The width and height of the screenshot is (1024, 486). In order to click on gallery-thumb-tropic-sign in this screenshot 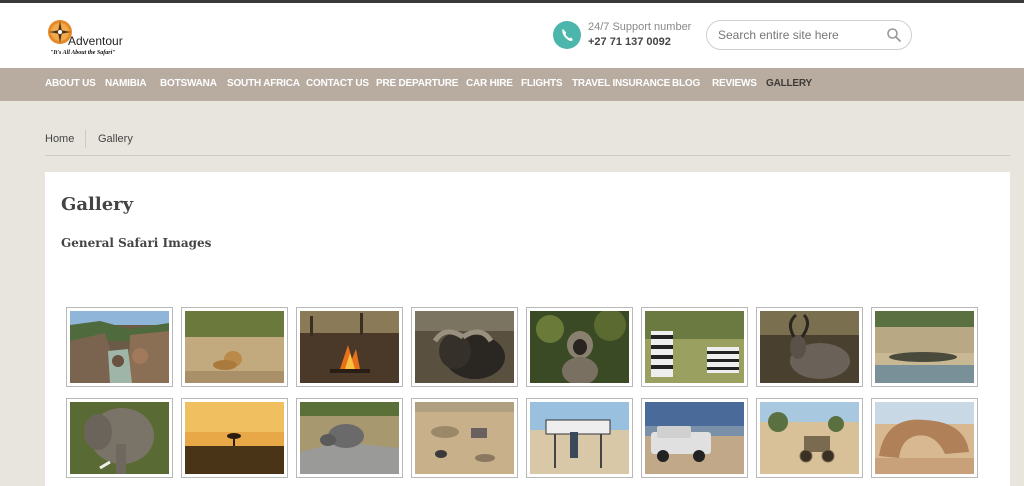, I will do `click(579, 438)`.